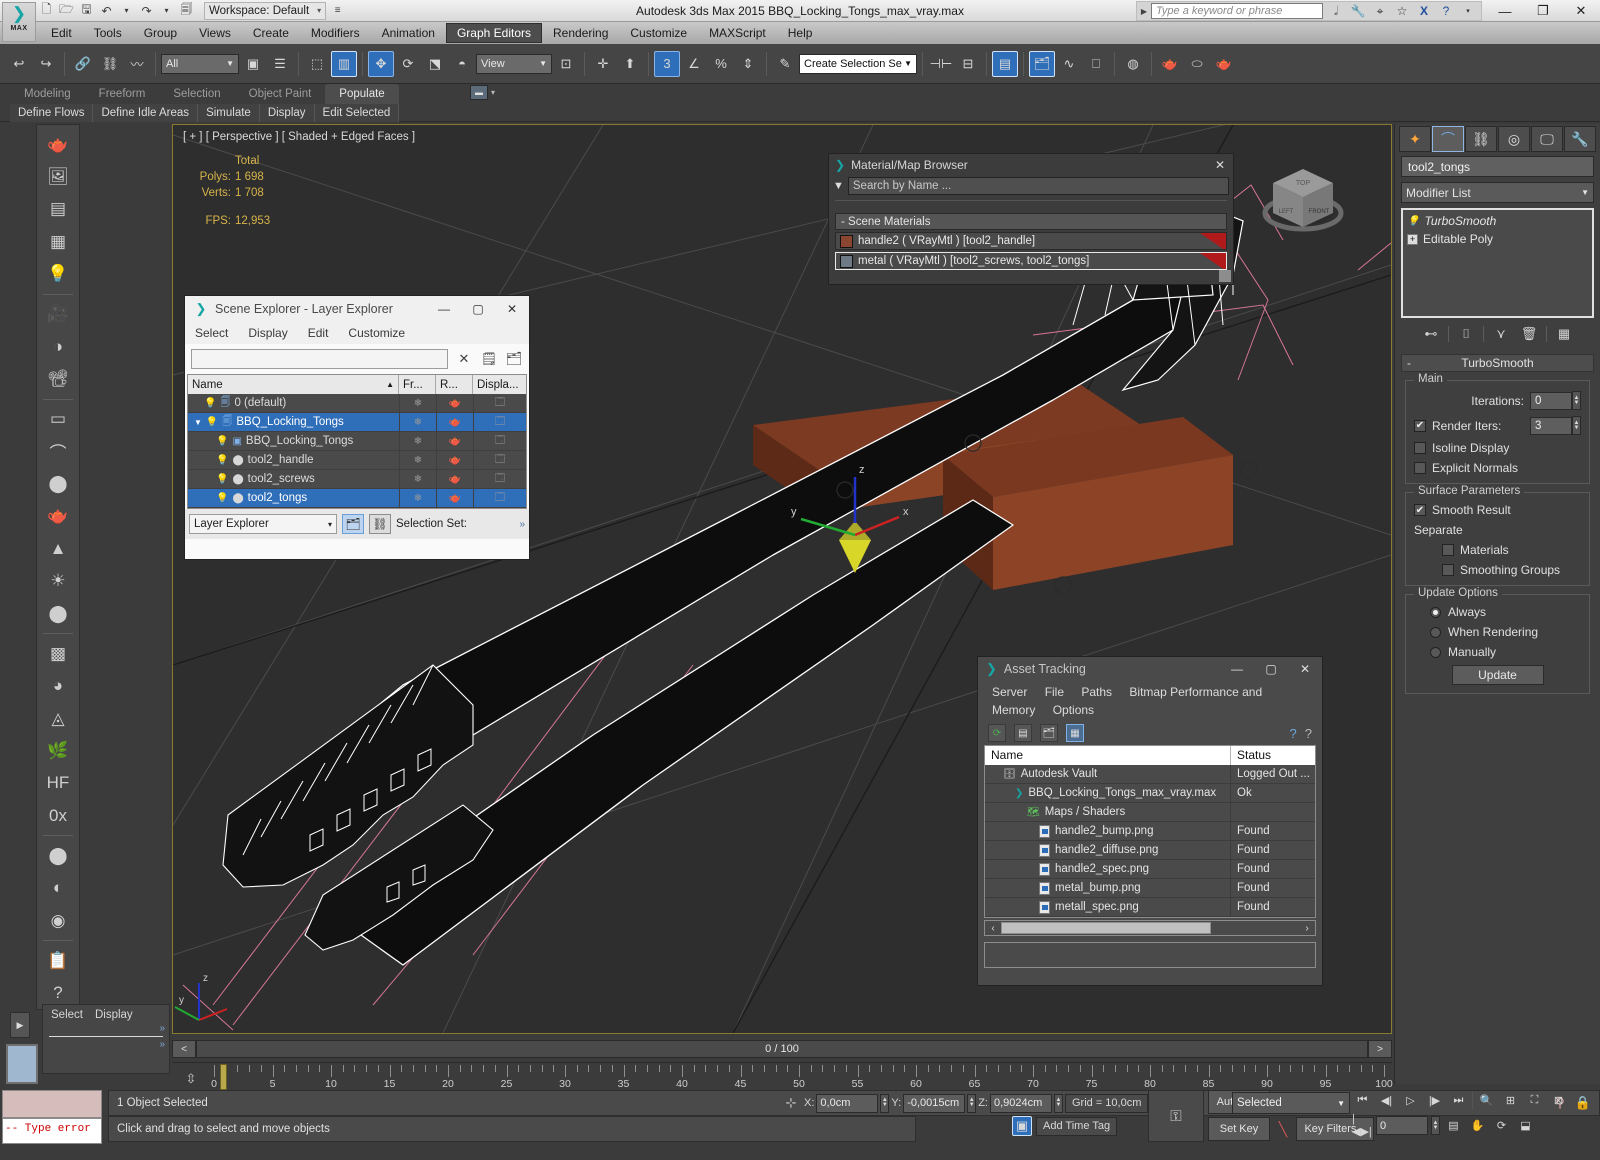 This screenshot has height=1160, width=1600. Describe the element at coordinates (191, 1079) in the screenshot. I see `open-mini-curve-editor-icon: ⇳` at that location.